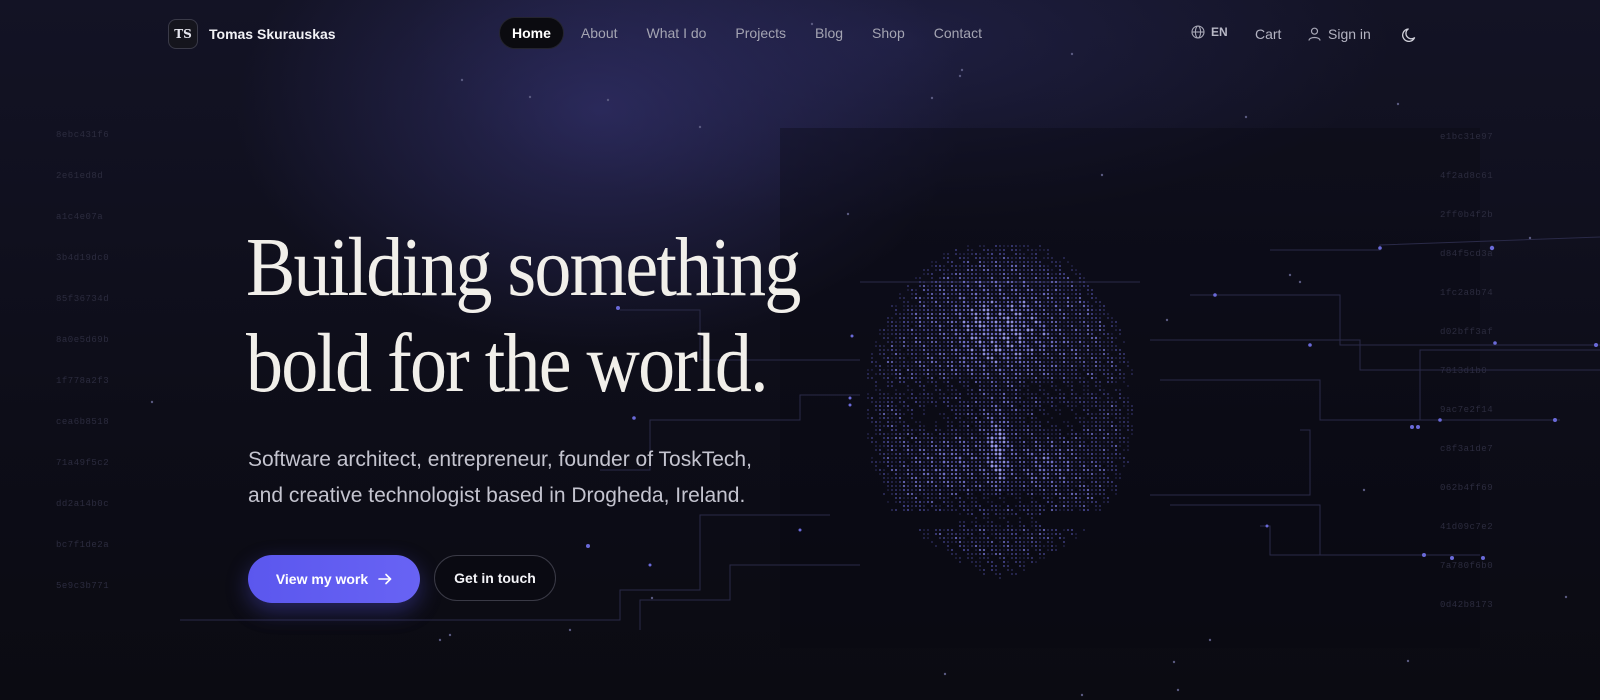 The height and width of the screenshot is (700, 1600). Describe the element at coordinates (507, 363) in the screenshot. I see `hero-headline-line-2: bold for the world.` at that location.